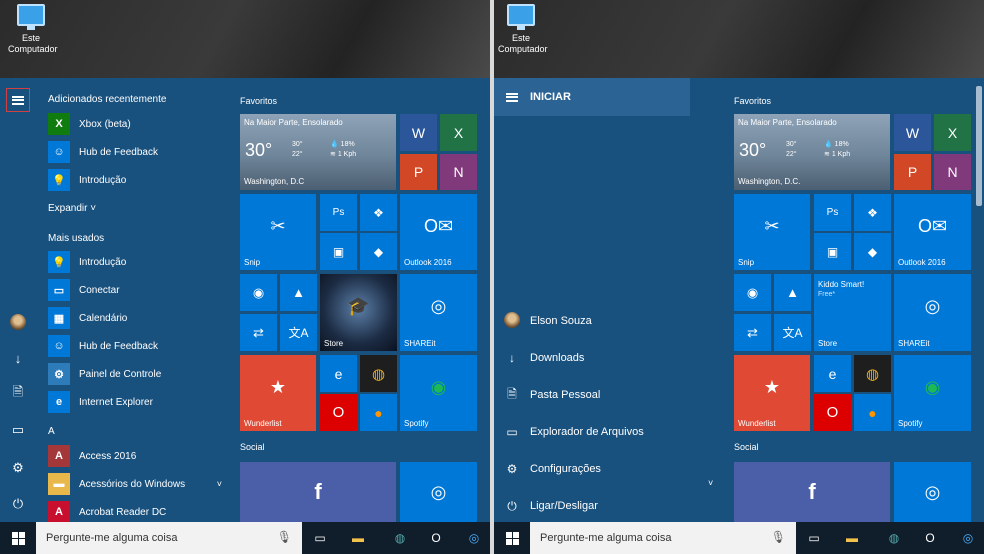  I want to click on downloads-button: ↓, so click(18, 358).